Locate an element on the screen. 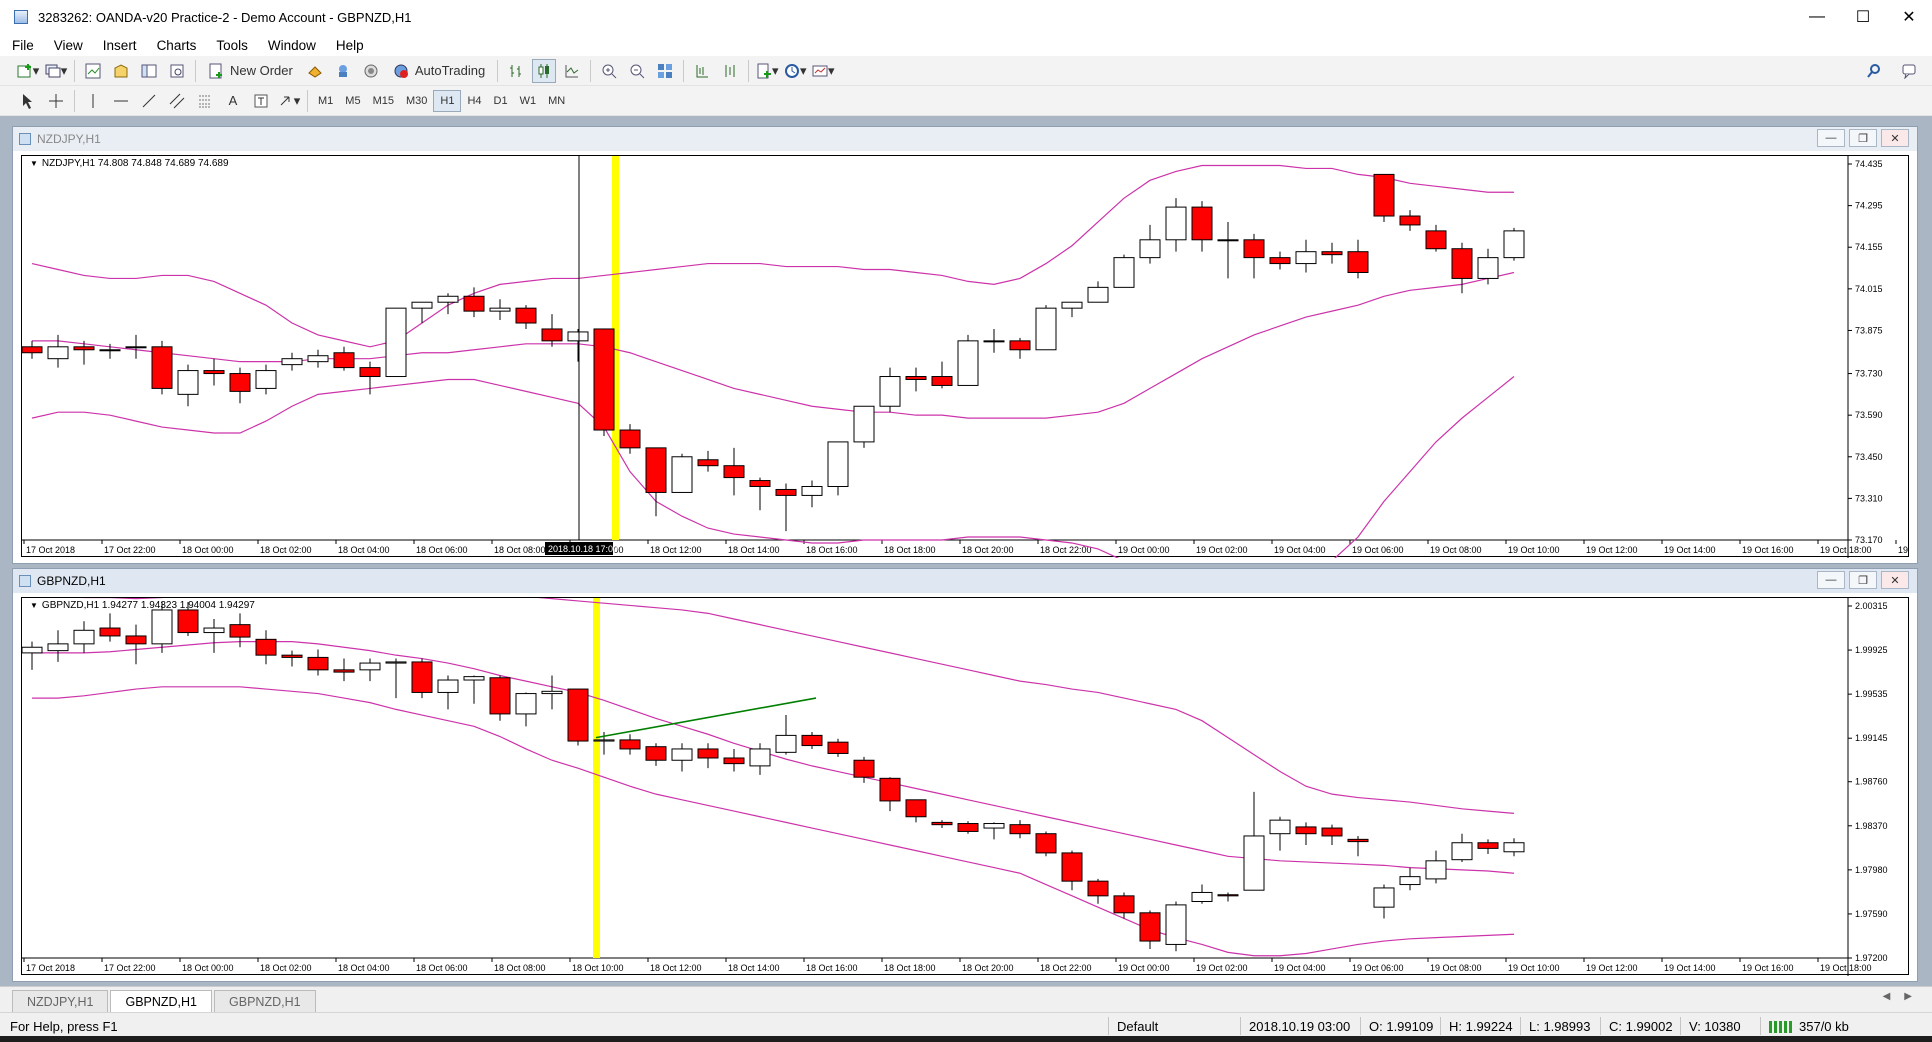 Image resolution: width=1932 pixels, height=1042 pixels. market-watch-icon is located at coordinates (93, 71).